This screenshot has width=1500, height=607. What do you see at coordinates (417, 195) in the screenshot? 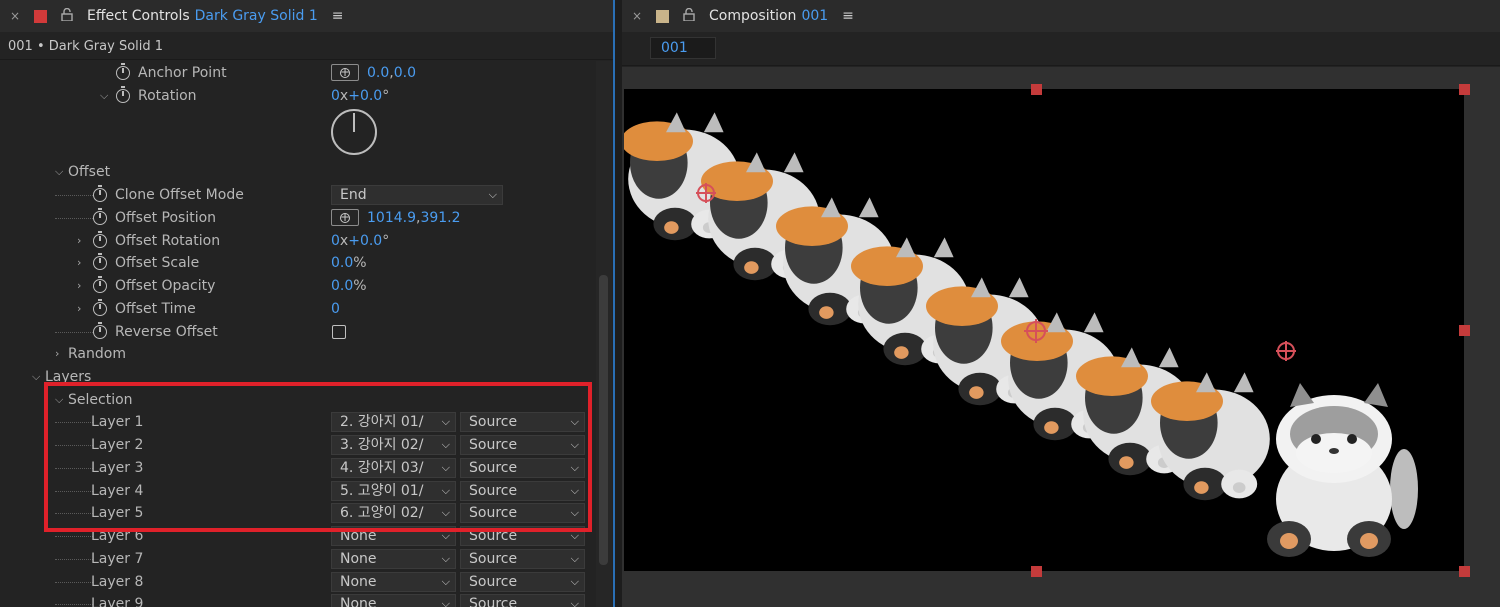
I see `clone-offset-mode-dropdown: End ⌵` at bounding box center [417, 195].